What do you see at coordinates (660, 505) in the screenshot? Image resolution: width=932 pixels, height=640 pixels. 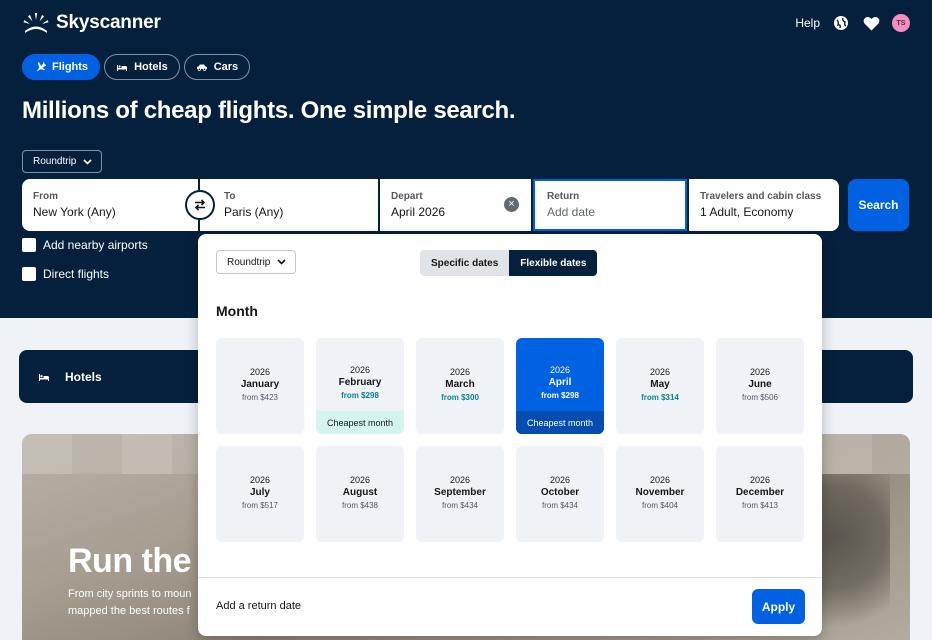 I see `month-price: from $404` at bounding box center [660, 505].